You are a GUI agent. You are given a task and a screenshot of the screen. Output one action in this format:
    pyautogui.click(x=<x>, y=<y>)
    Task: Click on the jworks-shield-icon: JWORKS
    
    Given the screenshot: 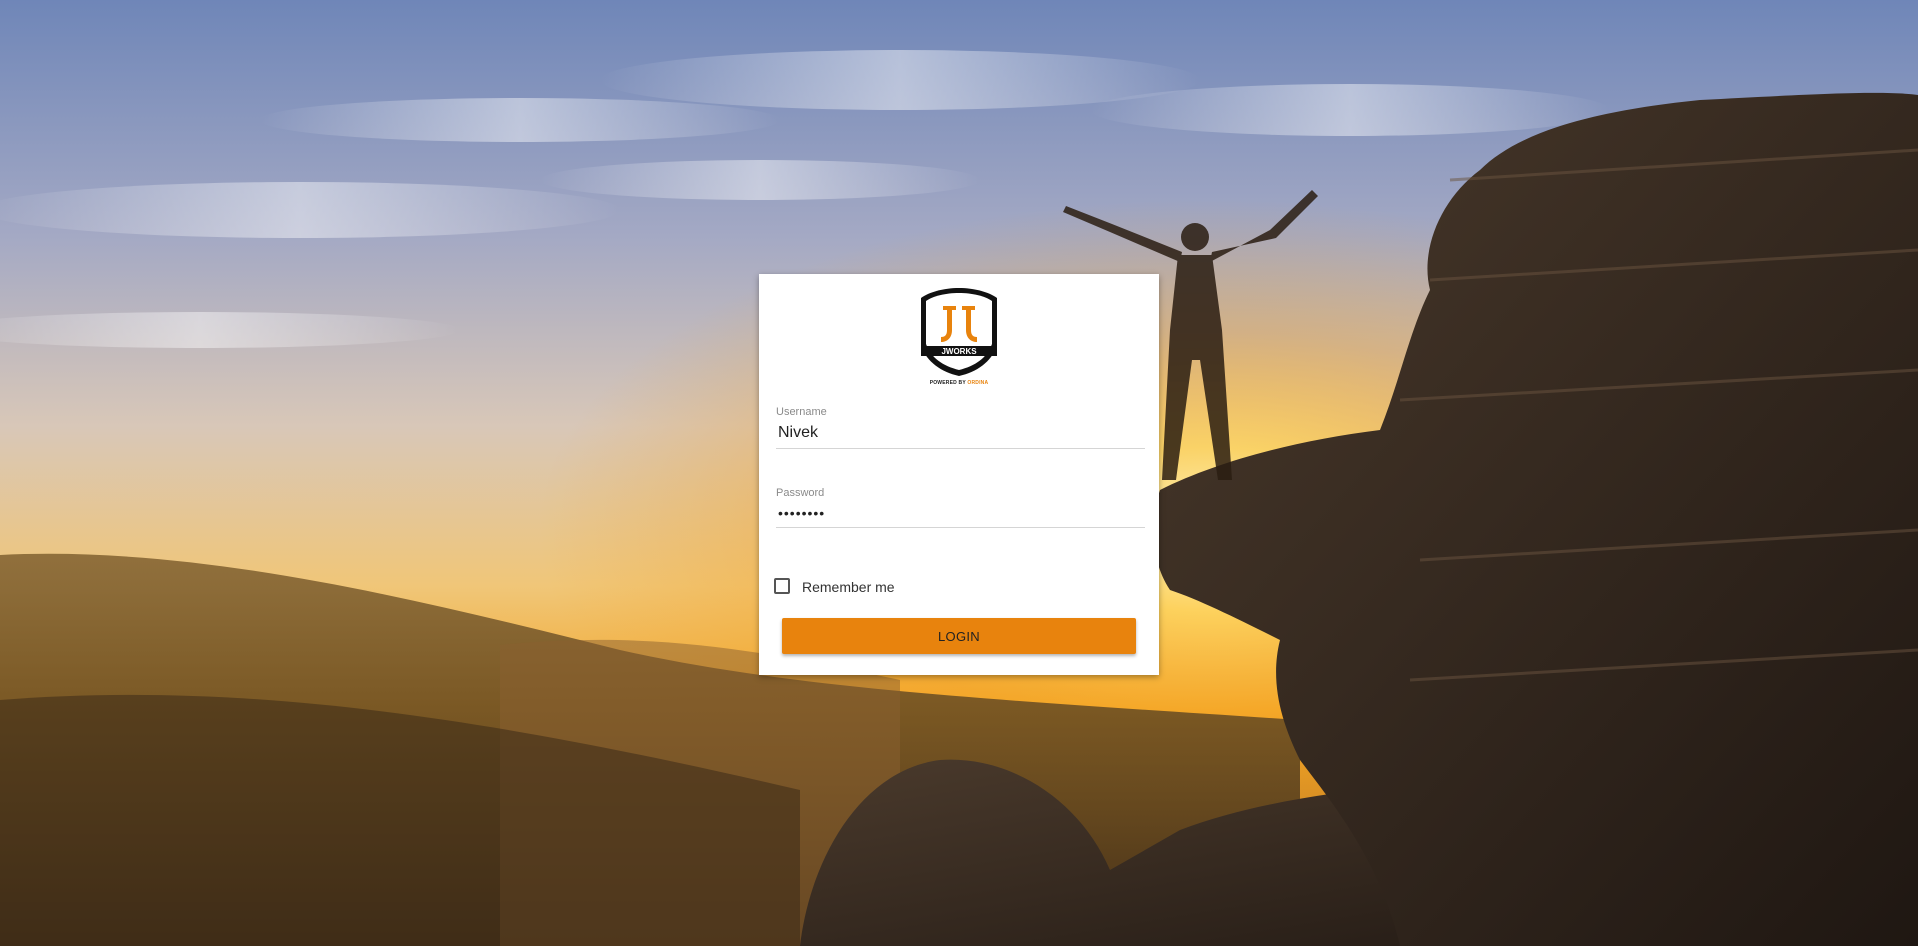 What is the action you would take?
    pyautogui.click(x=959, y=332)
    